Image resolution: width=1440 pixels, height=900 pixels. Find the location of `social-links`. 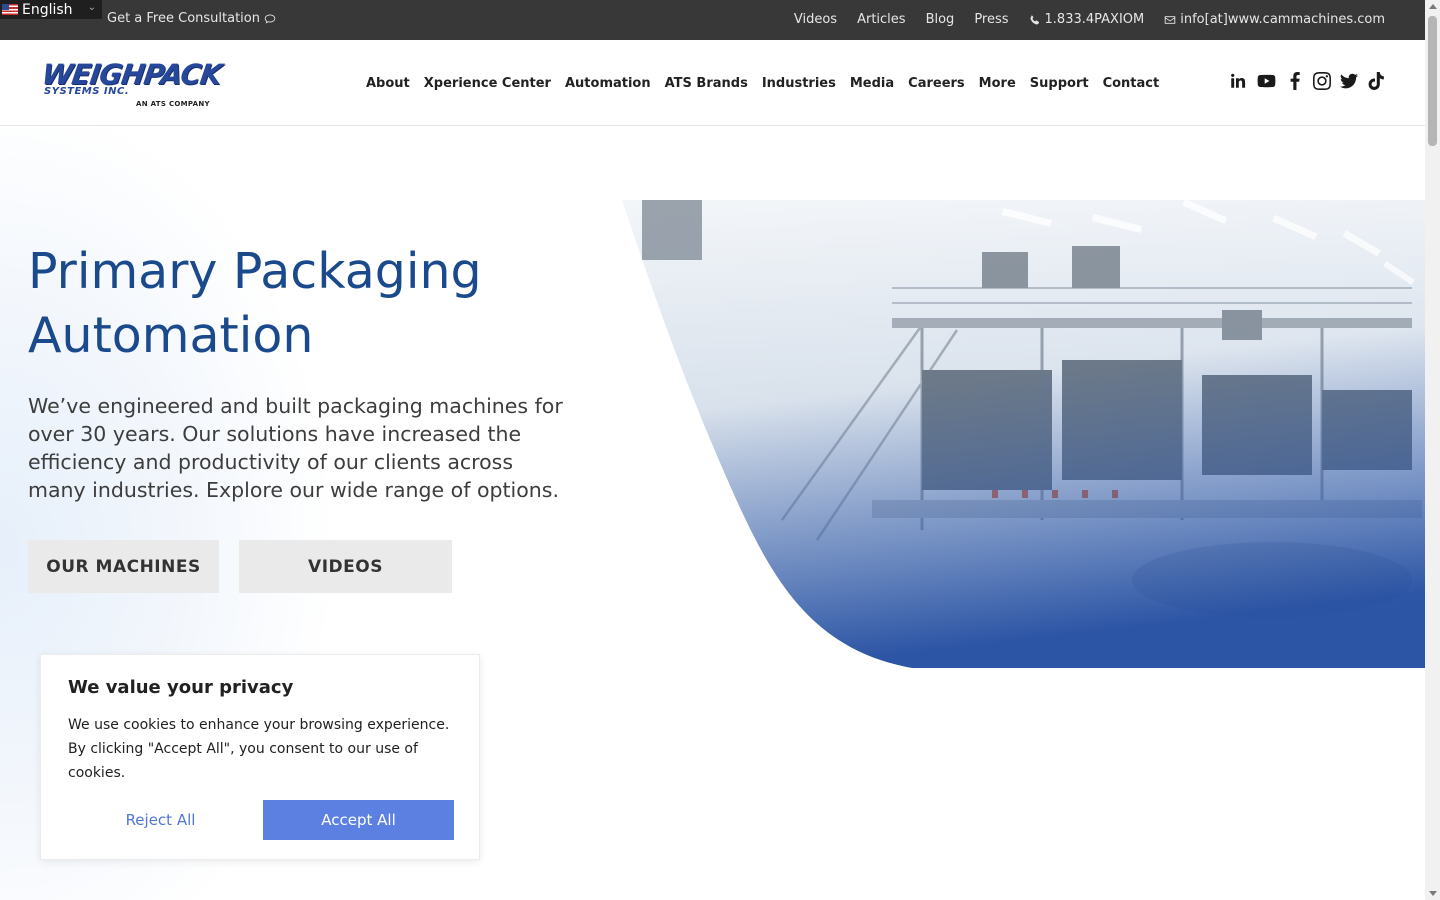

social-links is located at coordinates (1307, 81).